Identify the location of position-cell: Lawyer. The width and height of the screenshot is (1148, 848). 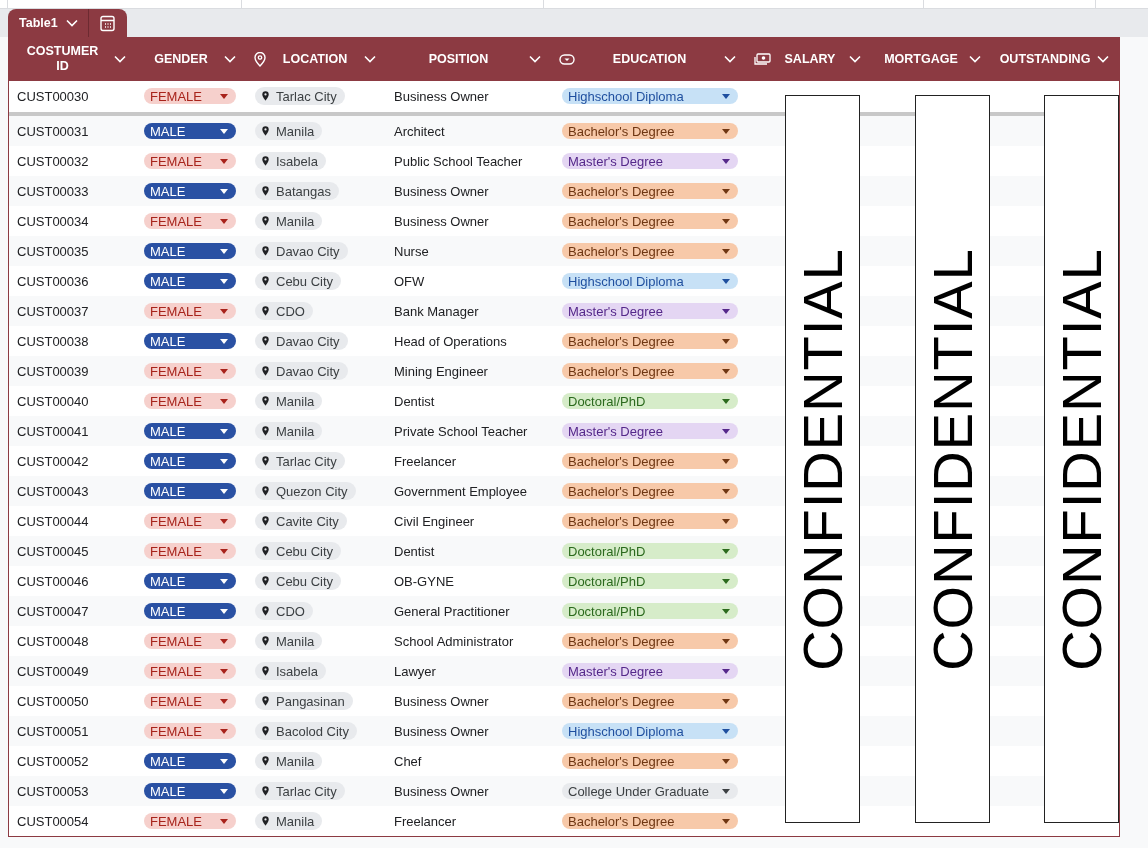
(415, 671).